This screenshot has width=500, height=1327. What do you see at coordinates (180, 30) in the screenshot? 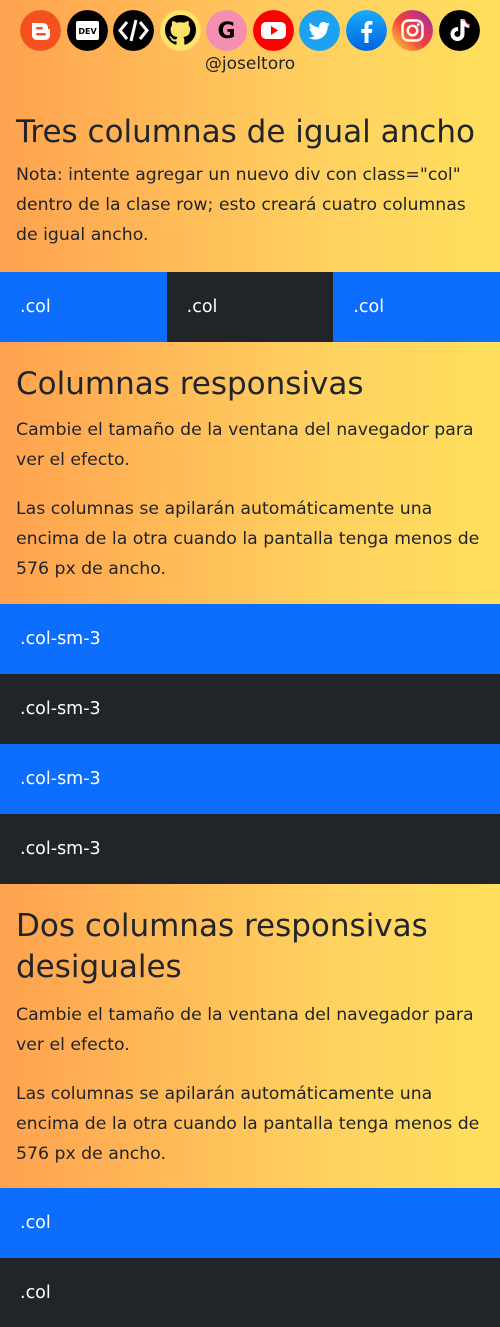
I see `github-icon` at bounding box center [180, 30].